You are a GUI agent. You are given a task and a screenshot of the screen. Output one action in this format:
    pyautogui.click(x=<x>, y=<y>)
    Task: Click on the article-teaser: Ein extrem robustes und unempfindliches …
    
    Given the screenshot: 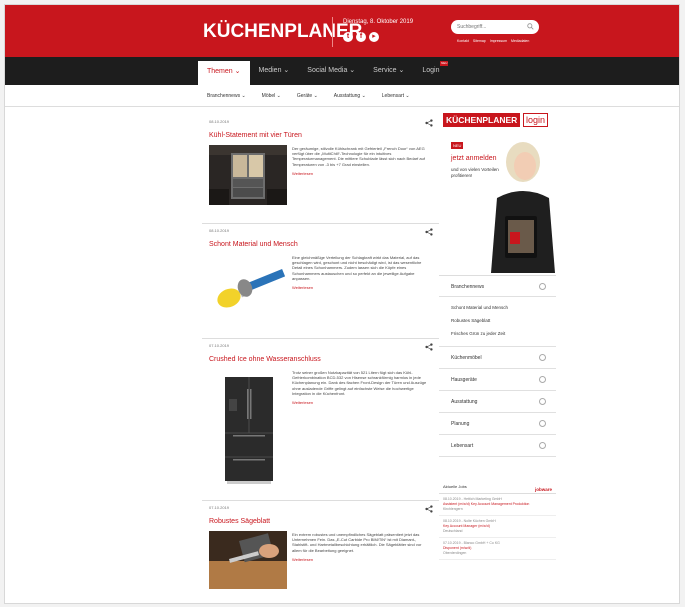 What is the action you would take?
    pyautogui.click(x=362, y=547)
    